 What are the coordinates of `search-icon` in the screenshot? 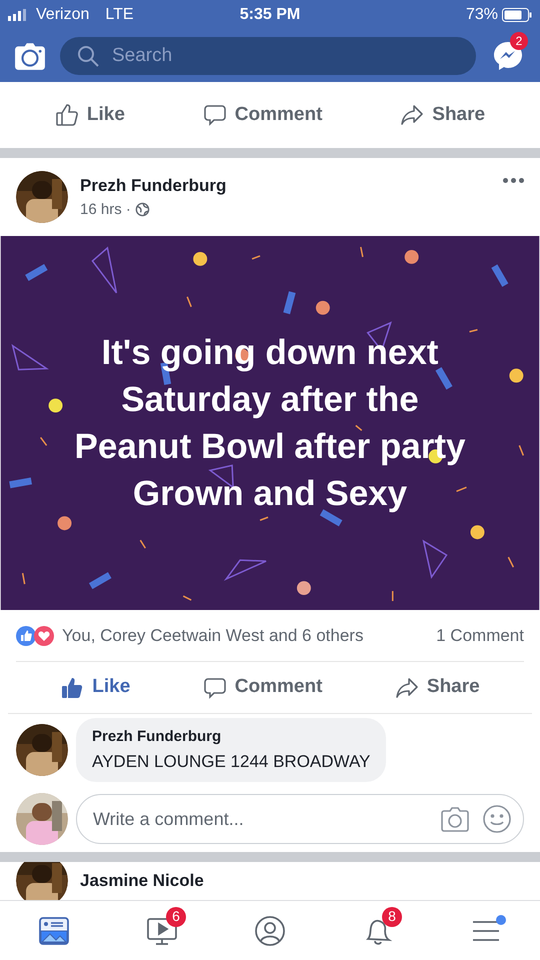 It's located at (88, 56).